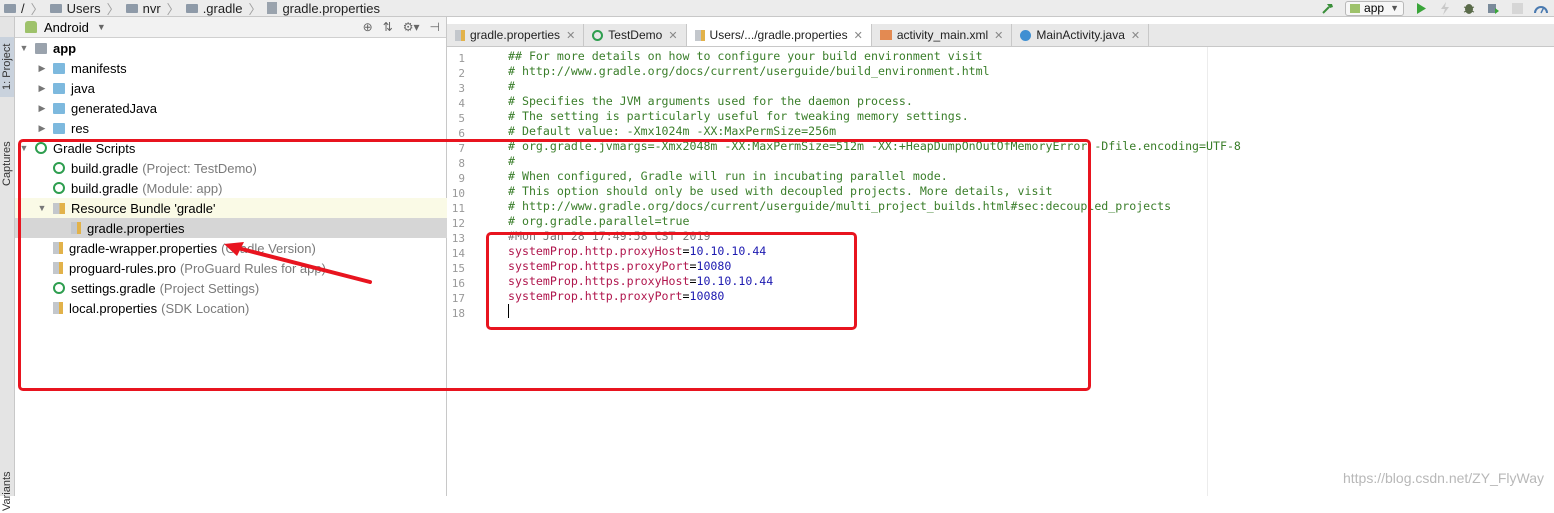  I want to click on project-tool-window-tab: 1: Project, so click(7, 67).